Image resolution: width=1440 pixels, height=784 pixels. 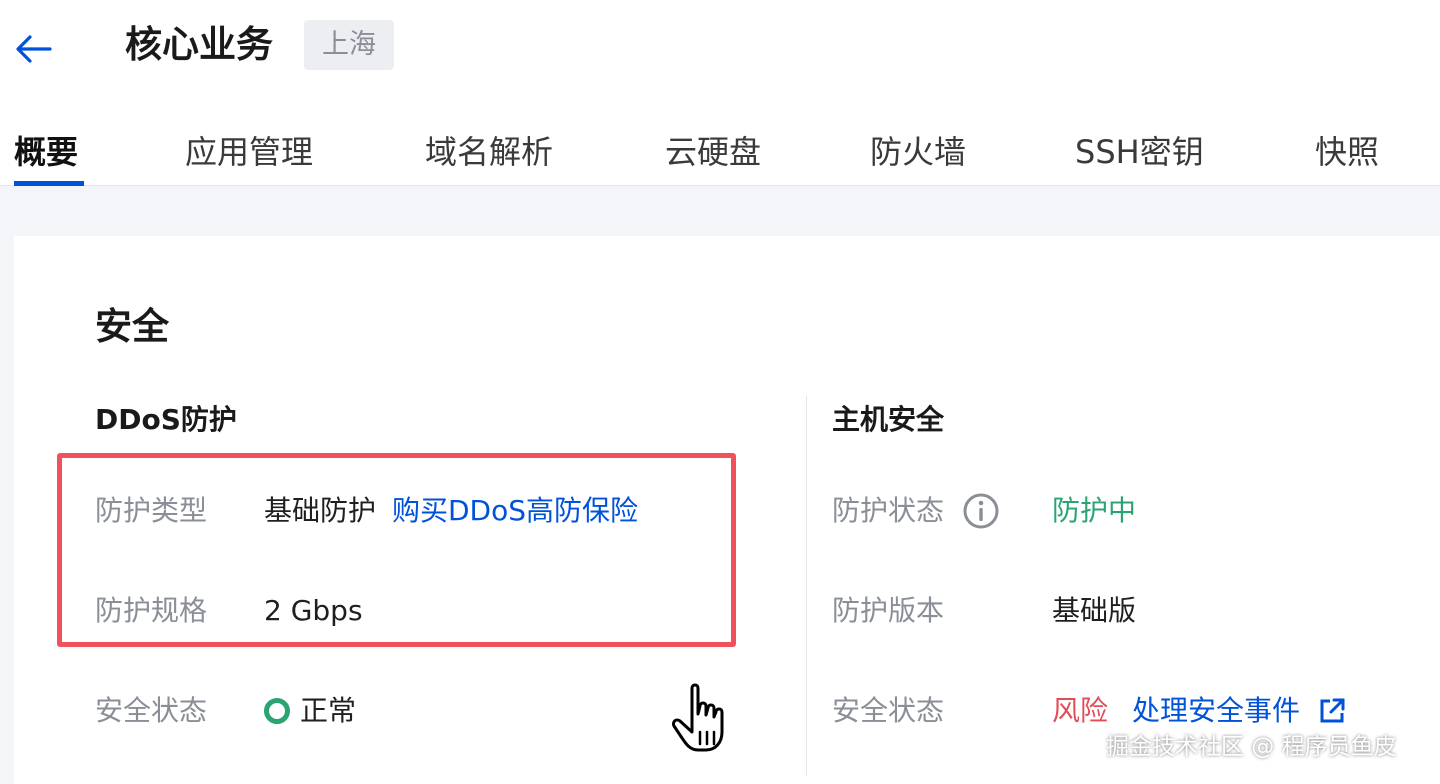 I want to click on tab-firewall: 防火墙, so click(x=918, y=152).